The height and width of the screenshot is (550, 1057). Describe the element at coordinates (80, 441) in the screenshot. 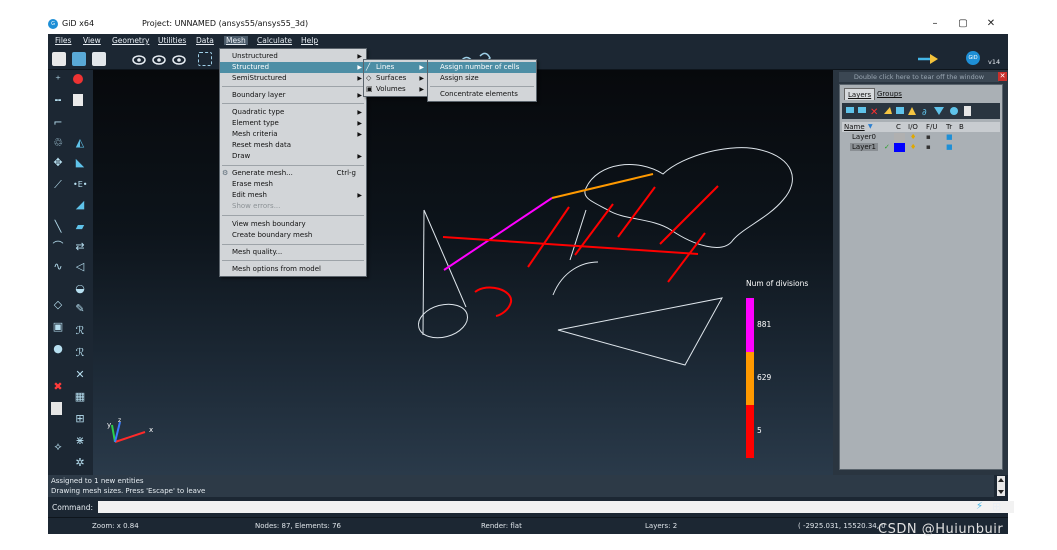

I see `spark-icon: ⋇` at that location.